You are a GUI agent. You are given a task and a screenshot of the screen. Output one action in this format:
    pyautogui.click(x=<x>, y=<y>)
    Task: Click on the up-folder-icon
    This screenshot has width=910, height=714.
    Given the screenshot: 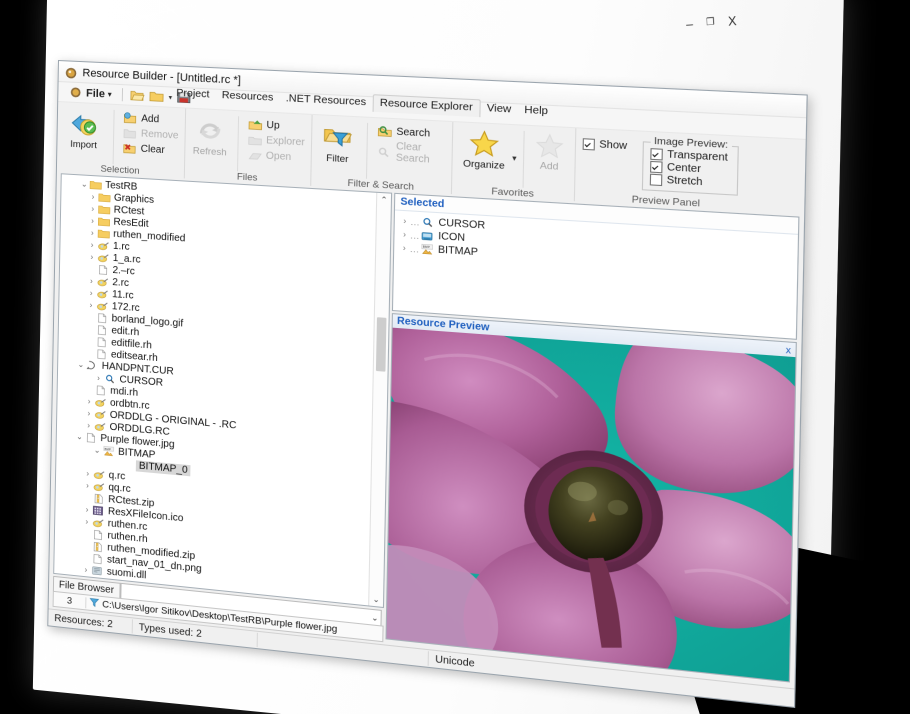 What is the action you would take?
    pyautogui.click(x=255, y=126)
    